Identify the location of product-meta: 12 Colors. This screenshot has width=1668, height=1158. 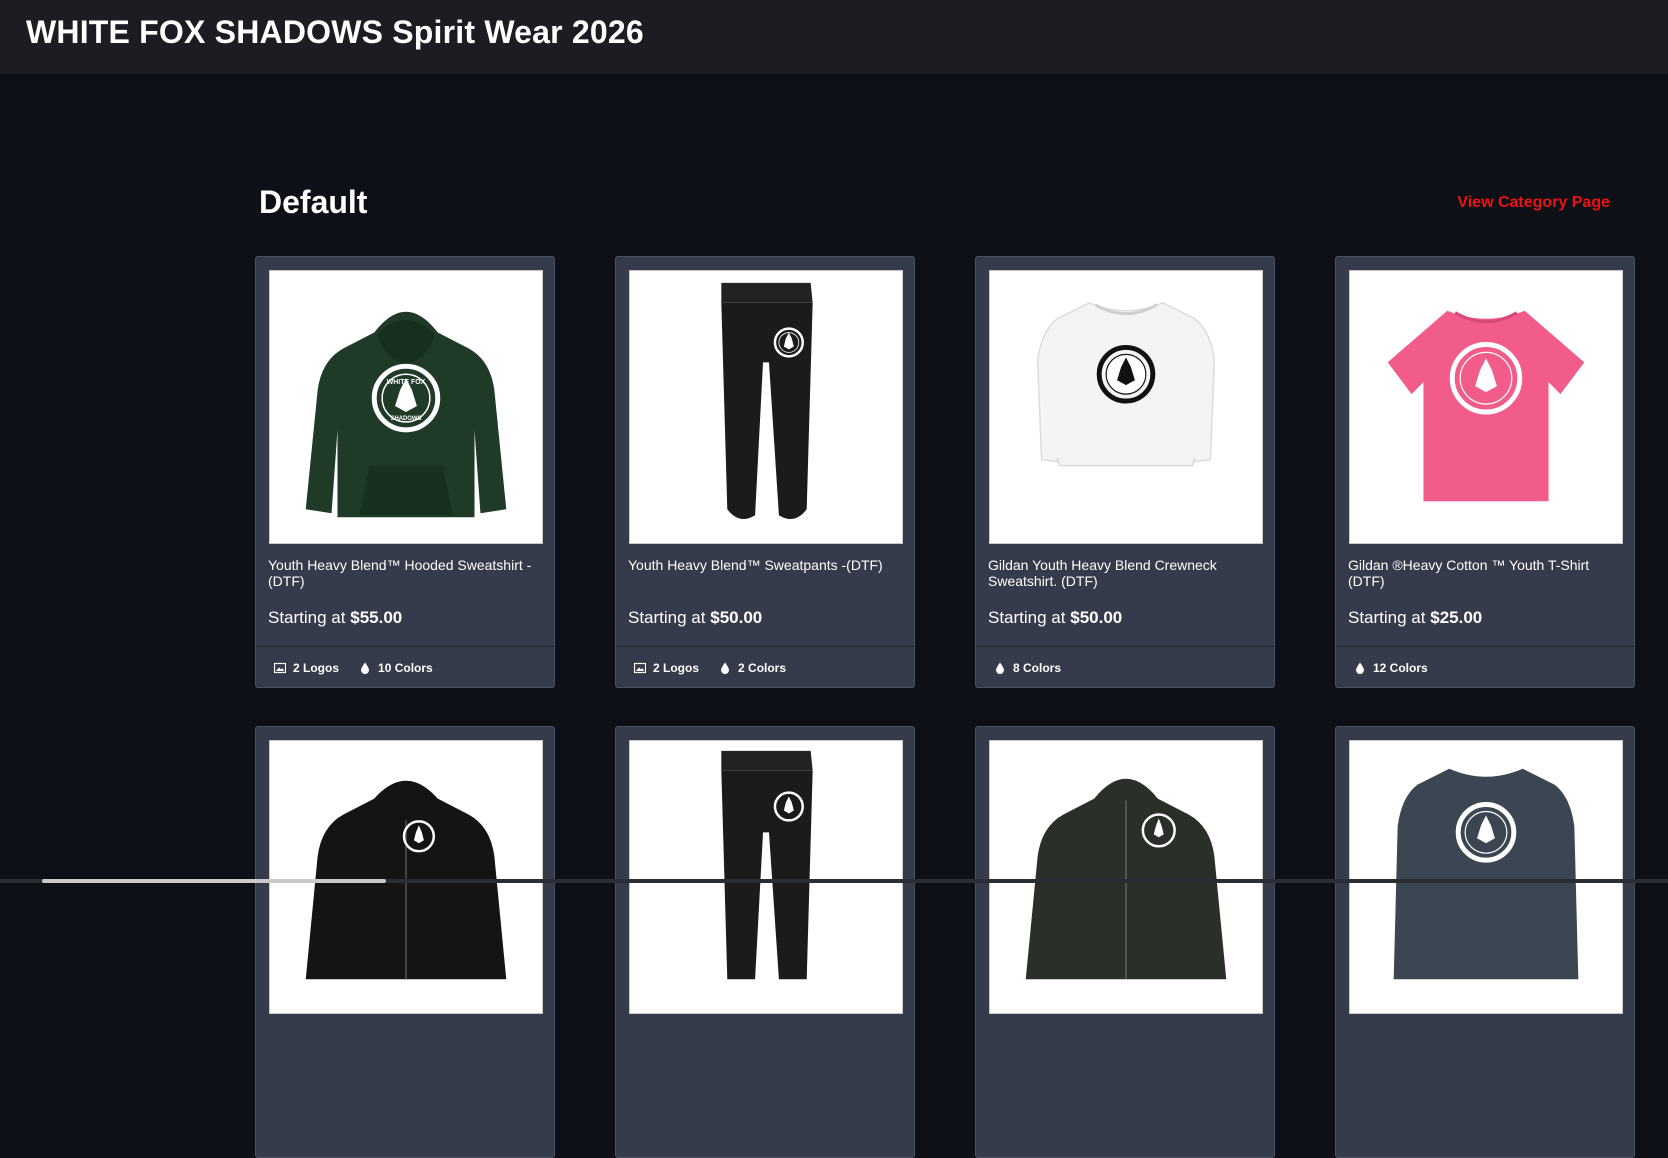
(1401, 668).